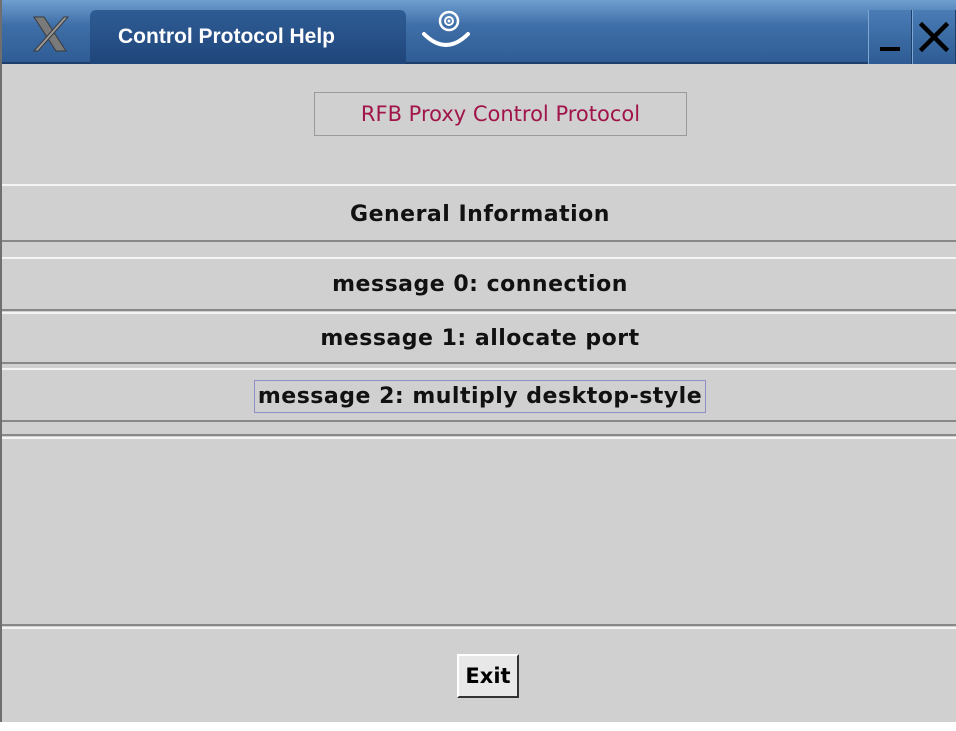 This screenshot has width=956, height=731. I want to click on topic-label: message 1: allocate port, so click(480, 338).